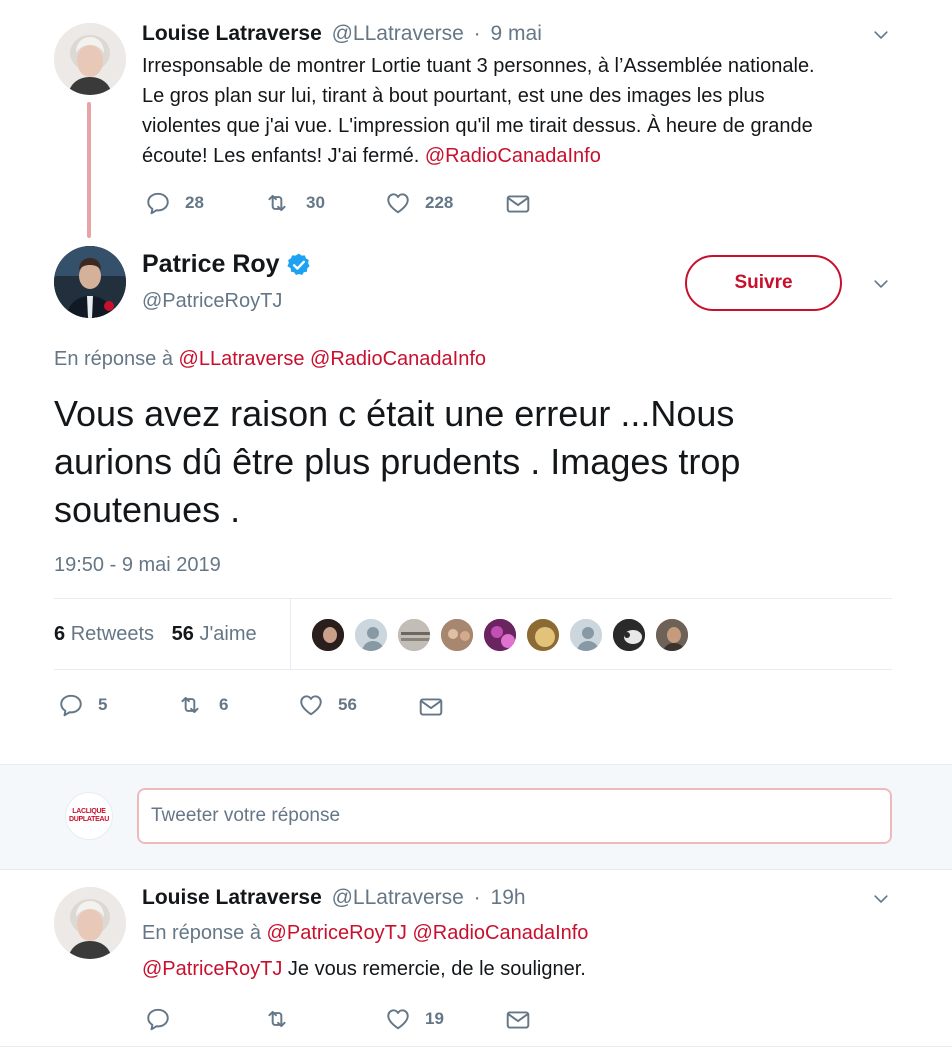 Image resolution: width=952 pixels, height=1048 pixels. What do you see at coordinates (414, 1019) in the screenshot?
I see `tweet3-like-button: 19` at bounding box center [414, 1019].